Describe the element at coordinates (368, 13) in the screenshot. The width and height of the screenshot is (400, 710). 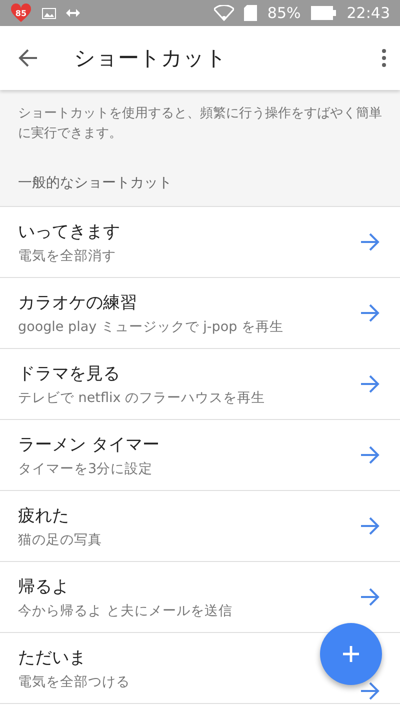
I see `clock: 22:43` at that location.